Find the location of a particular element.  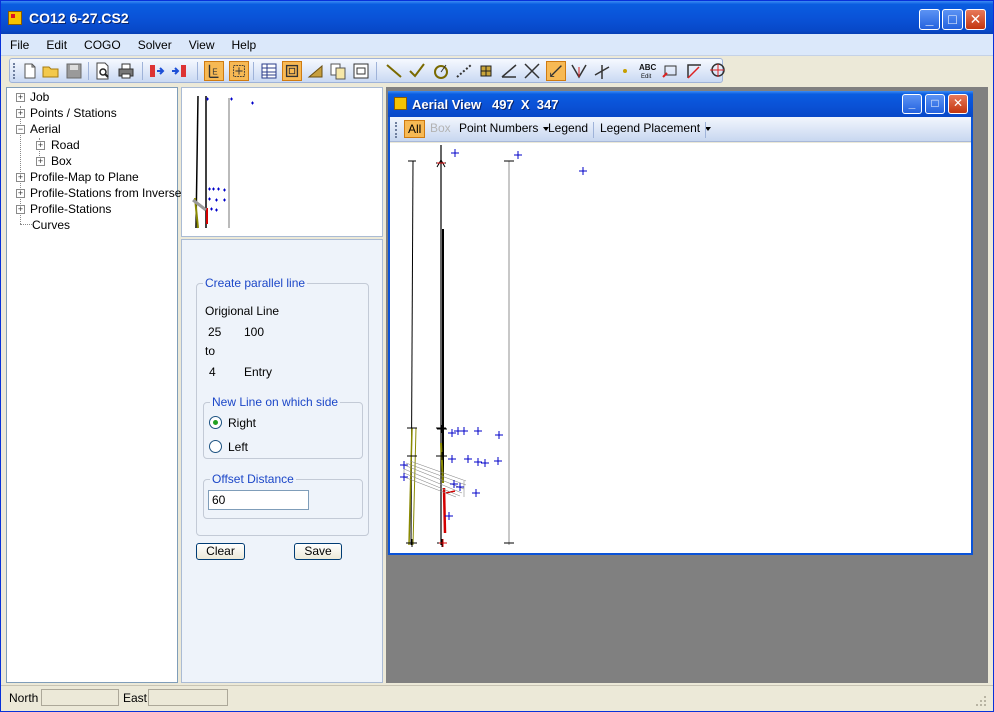

menu-cogo: COGO is located at coordinates (102, 43).